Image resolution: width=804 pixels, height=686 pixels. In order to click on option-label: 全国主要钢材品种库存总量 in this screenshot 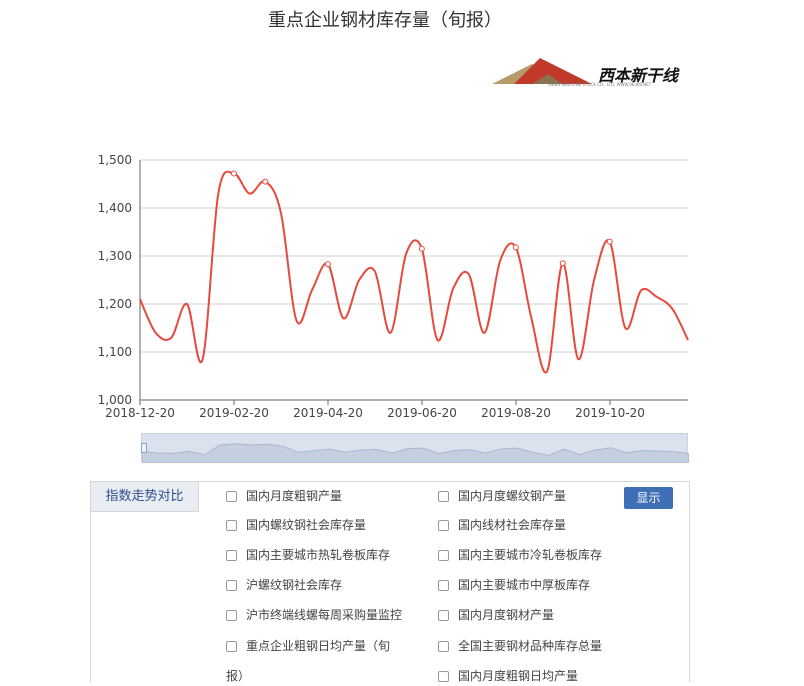, I will do `click(530, 646)`.